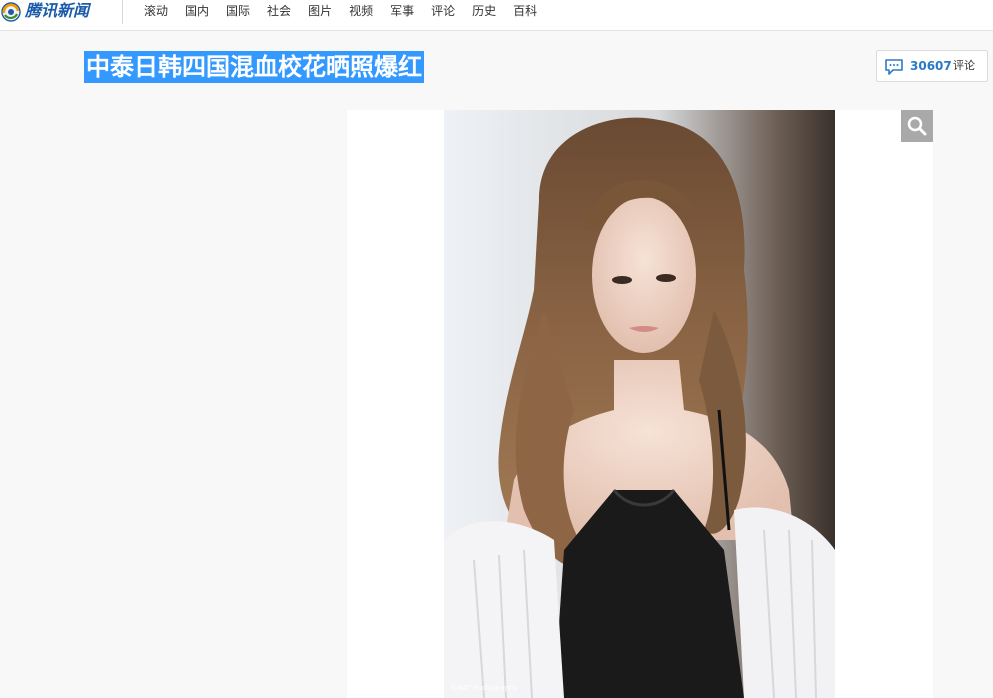 This screenshot has height=698, width=993. I want to click on article-title: 中泰日韩四国混血校花晒照爆红, so click(254, 67).